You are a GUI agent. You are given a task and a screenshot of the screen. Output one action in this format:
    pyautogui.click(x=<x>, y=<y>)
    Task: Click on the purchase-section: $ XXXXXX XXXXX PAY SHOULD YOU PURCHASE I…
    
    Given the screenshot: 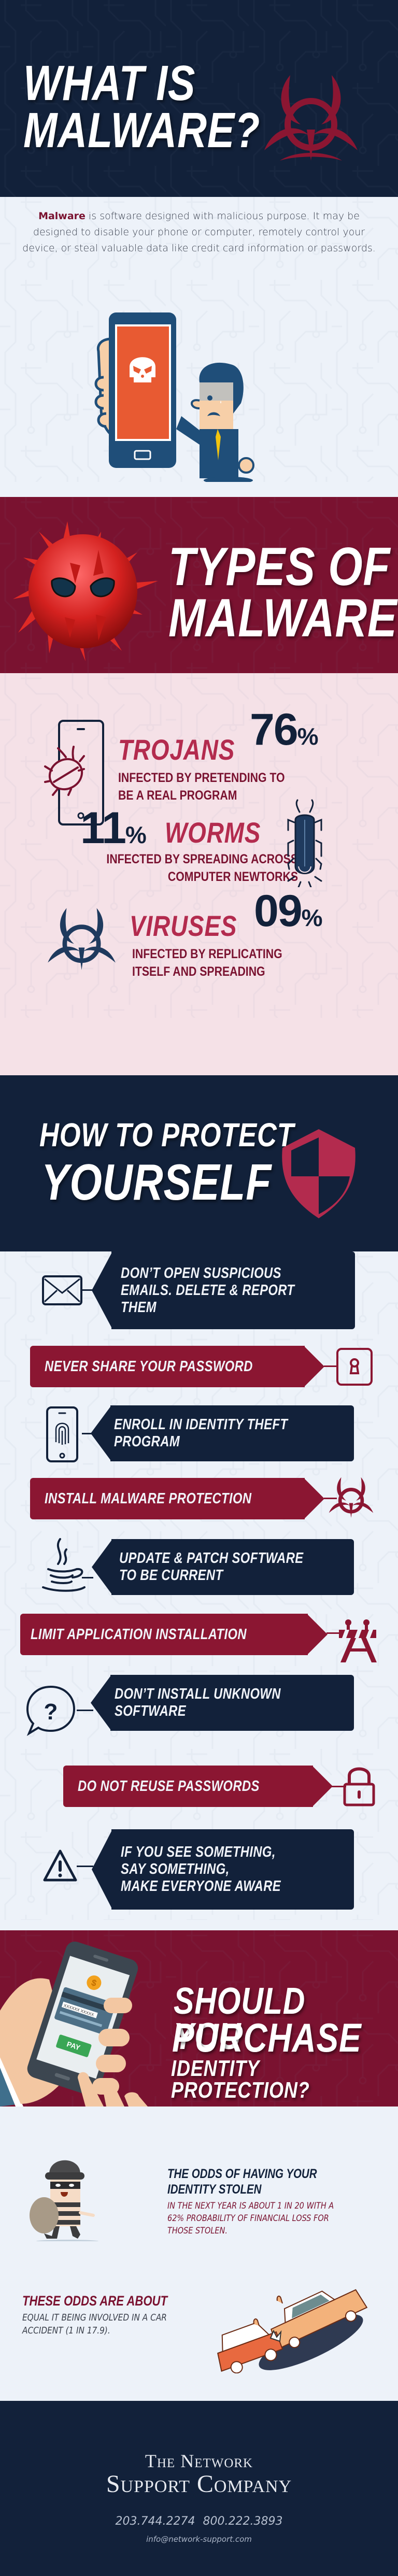 What is the action you would take?
    pyautogui.click(x=199, y=2018)
    